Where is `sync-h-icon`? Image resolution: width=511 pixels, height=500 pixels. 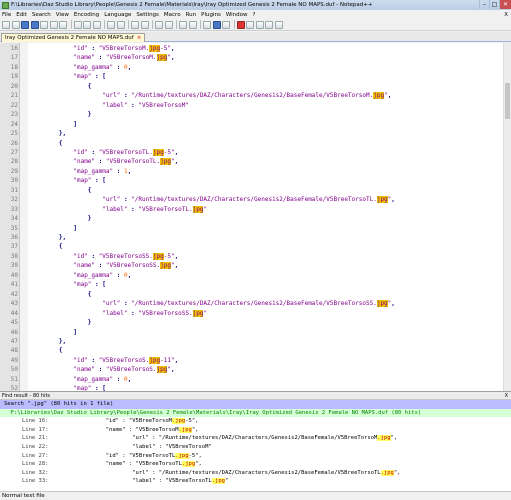 sync-h-icon is located at coordinates (192, 24).